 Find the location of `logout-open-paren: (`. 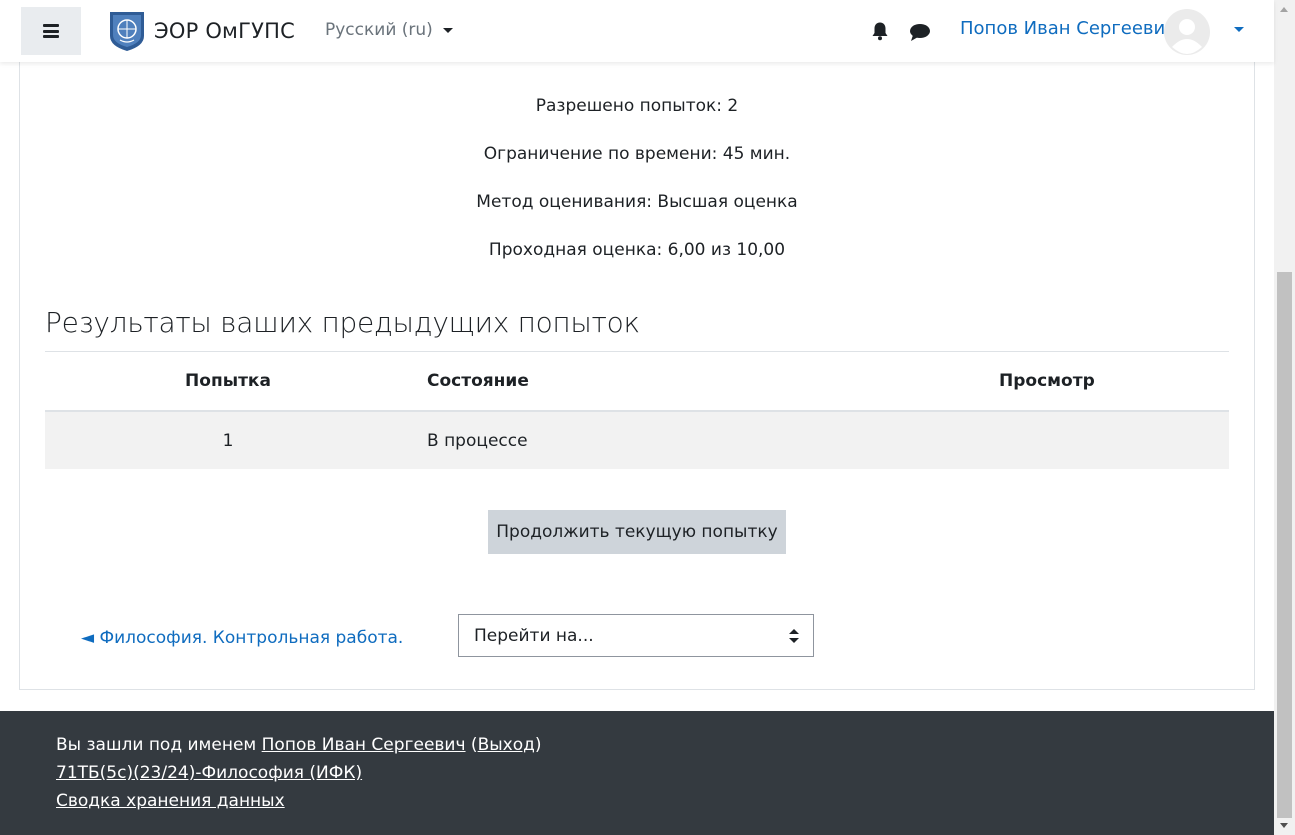

logout-open-paren: ( is located at coordinates (471, 745).